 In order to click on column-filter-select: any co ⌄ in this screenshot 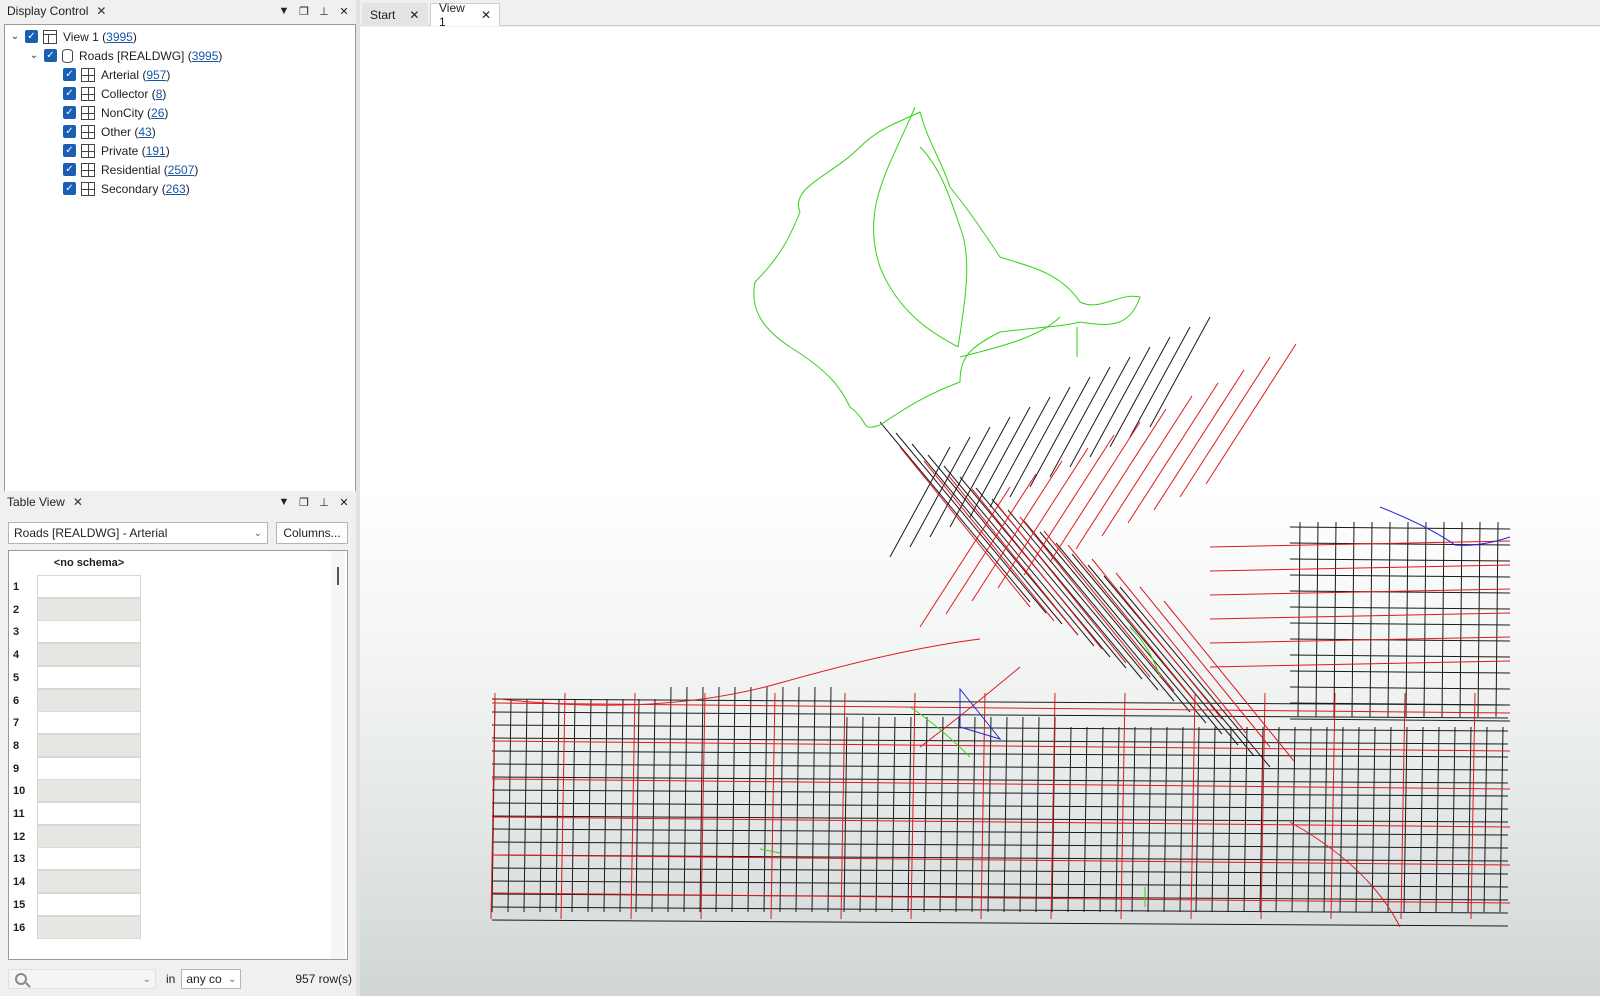, I will do `click(211, 979)`.